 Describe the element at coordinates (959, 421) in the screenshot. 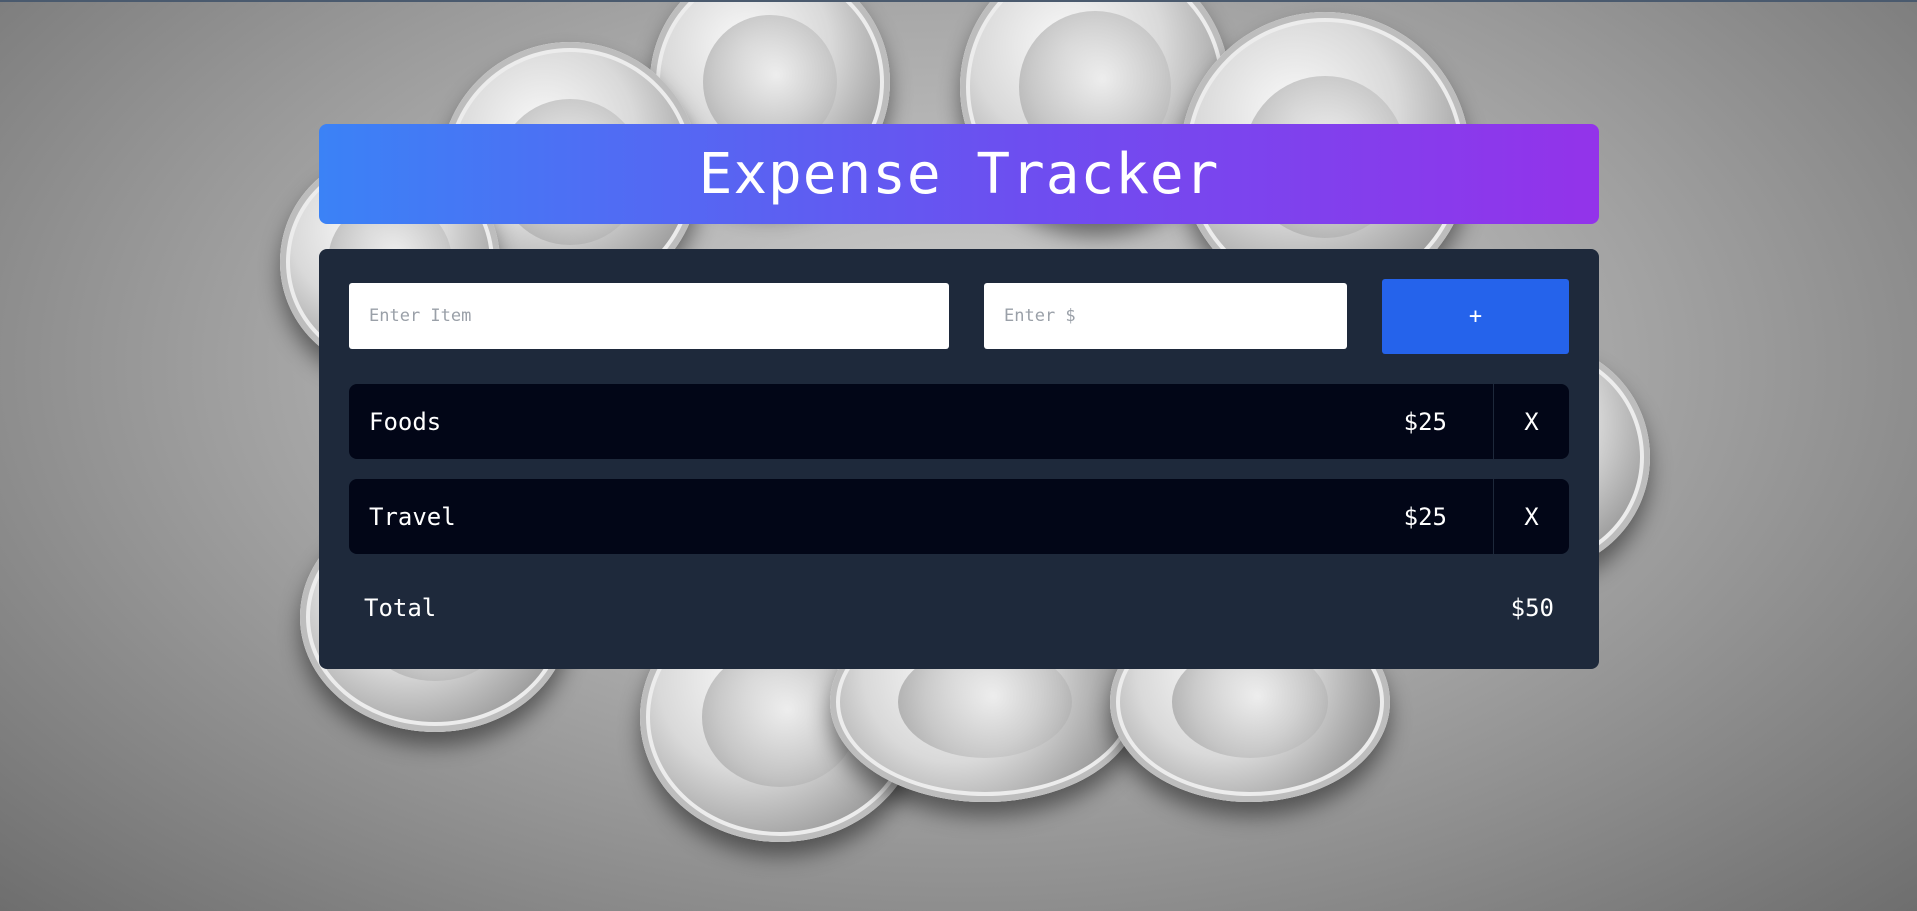

I see `expense-row: Foods $25 X` at that location.